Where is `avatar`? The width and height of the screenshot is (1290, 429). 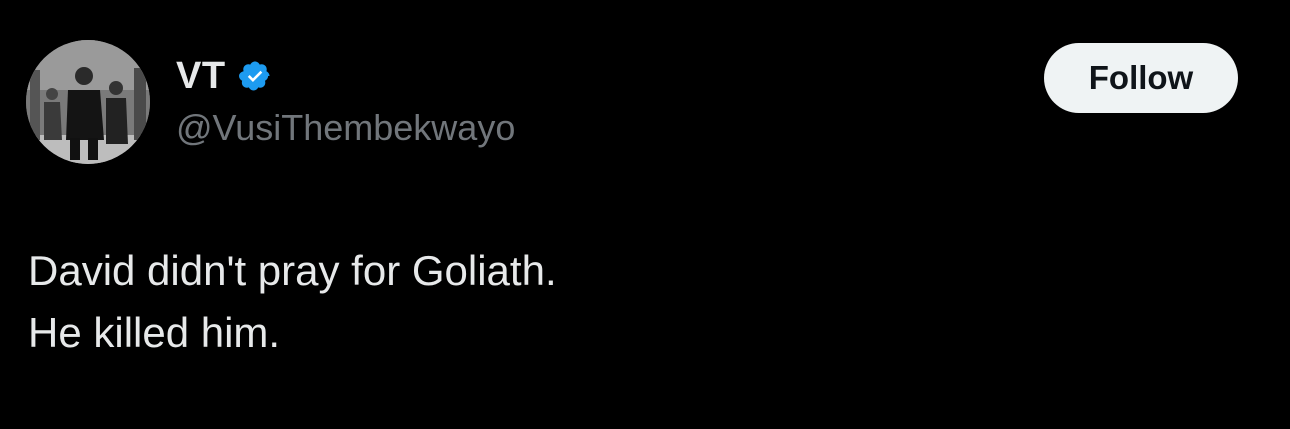 avatar is located at coordinates (88, 102).